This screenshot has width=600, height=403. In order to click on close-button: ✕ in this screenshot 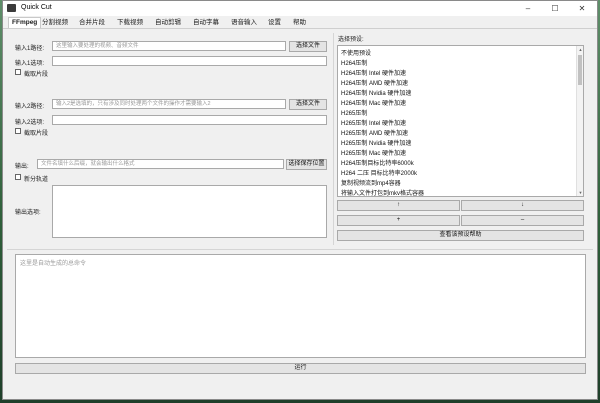, I will do `click(582, 8)`.